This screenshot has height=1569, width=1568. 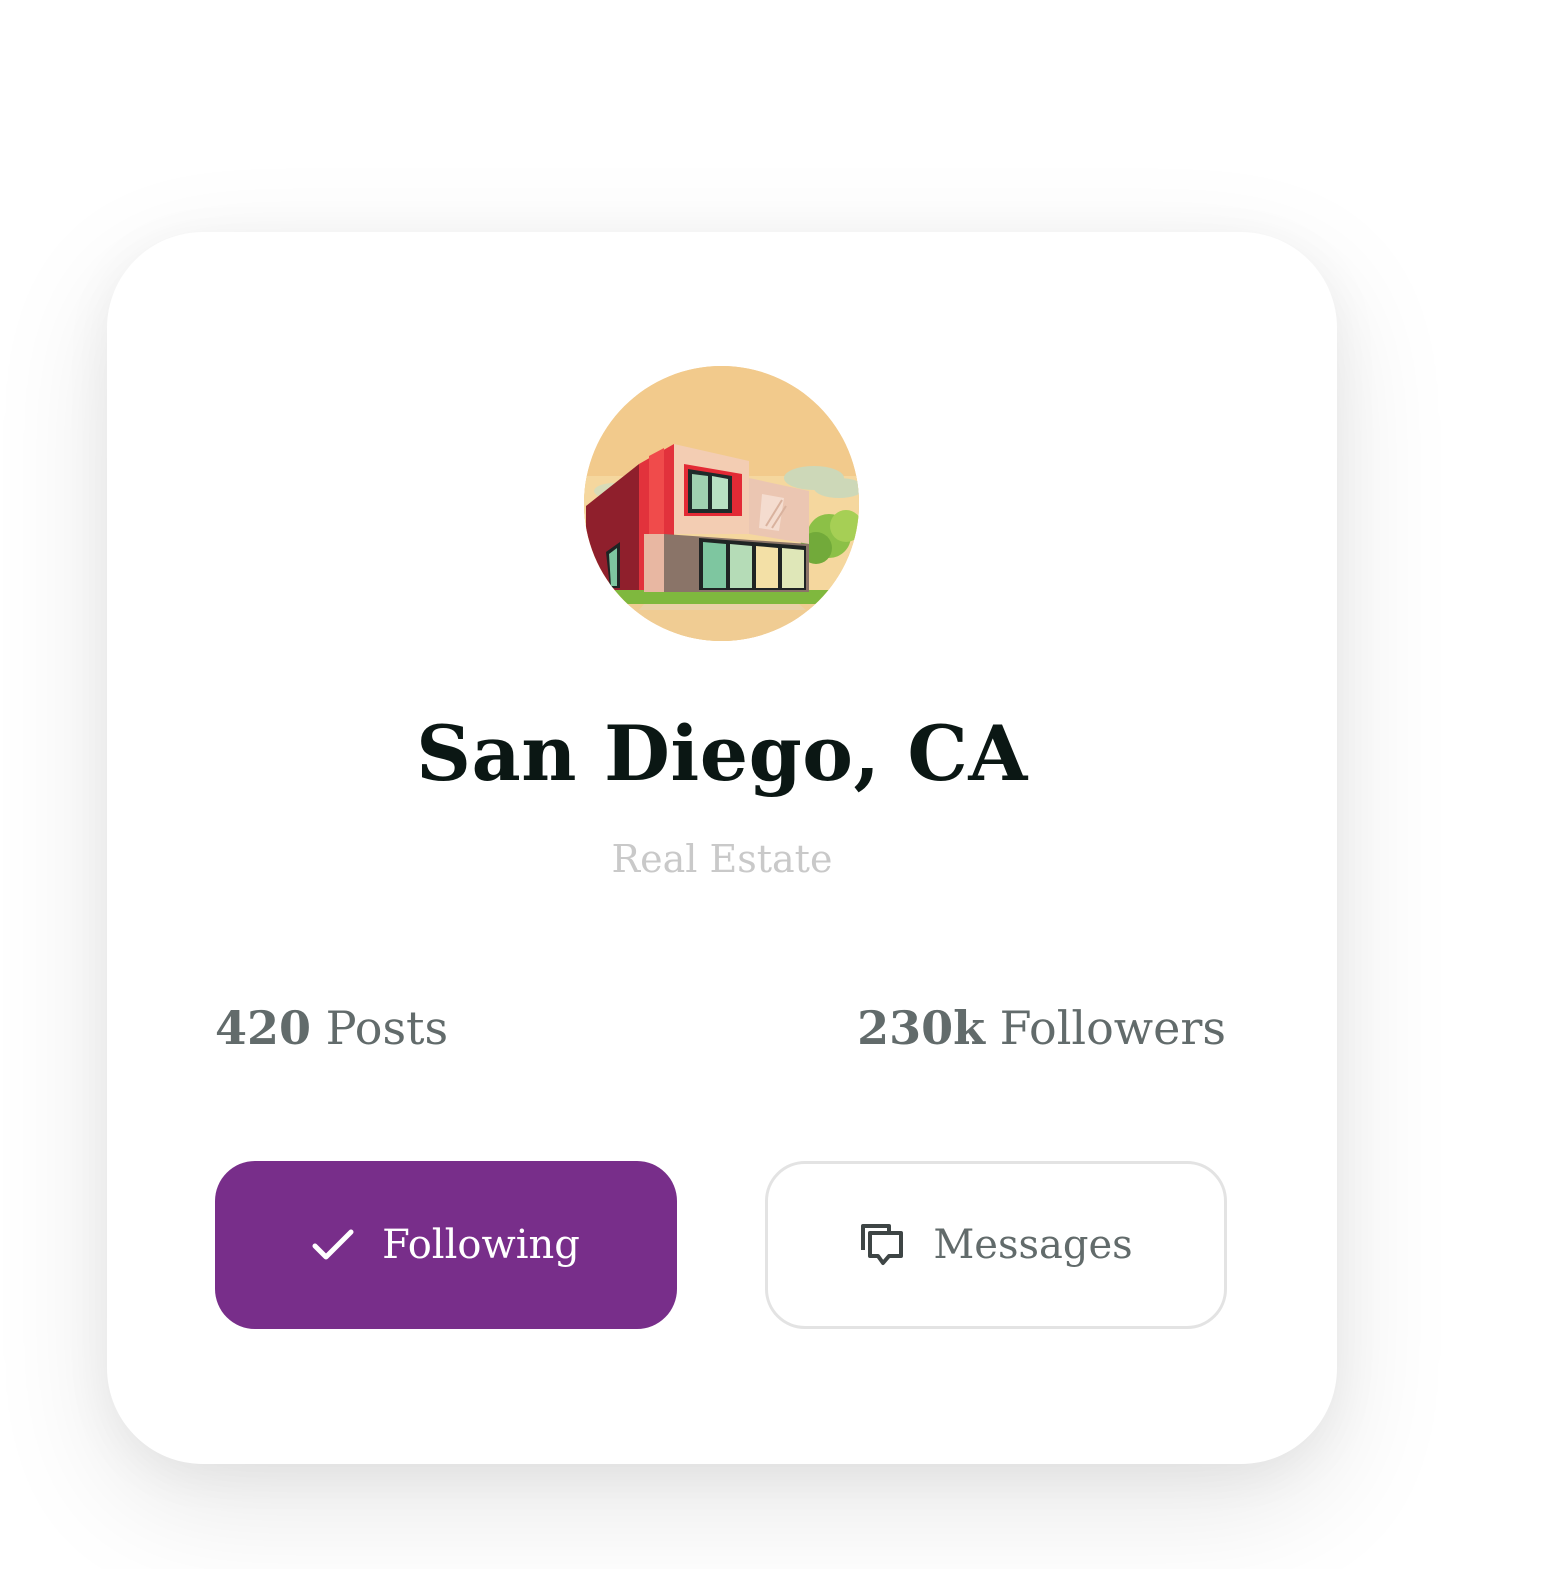 What do you see at coordinates (387, 1028) in the screenshot?
I see `posts-label: Posts` at bounding box center [387, 1028].